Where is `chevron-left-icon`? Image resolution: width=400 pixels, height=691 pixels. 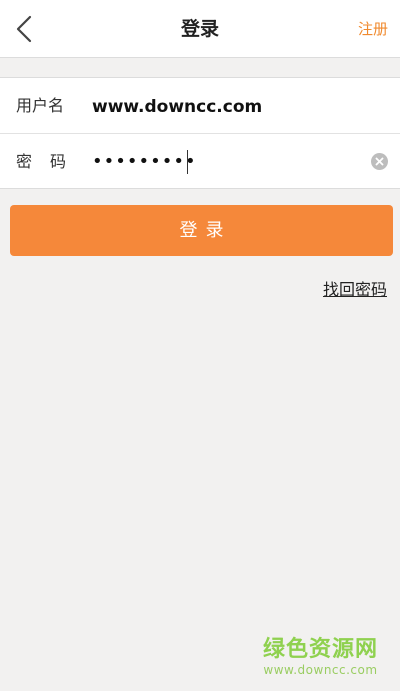 chevron-left-icon is located at coordinates (24, 29).